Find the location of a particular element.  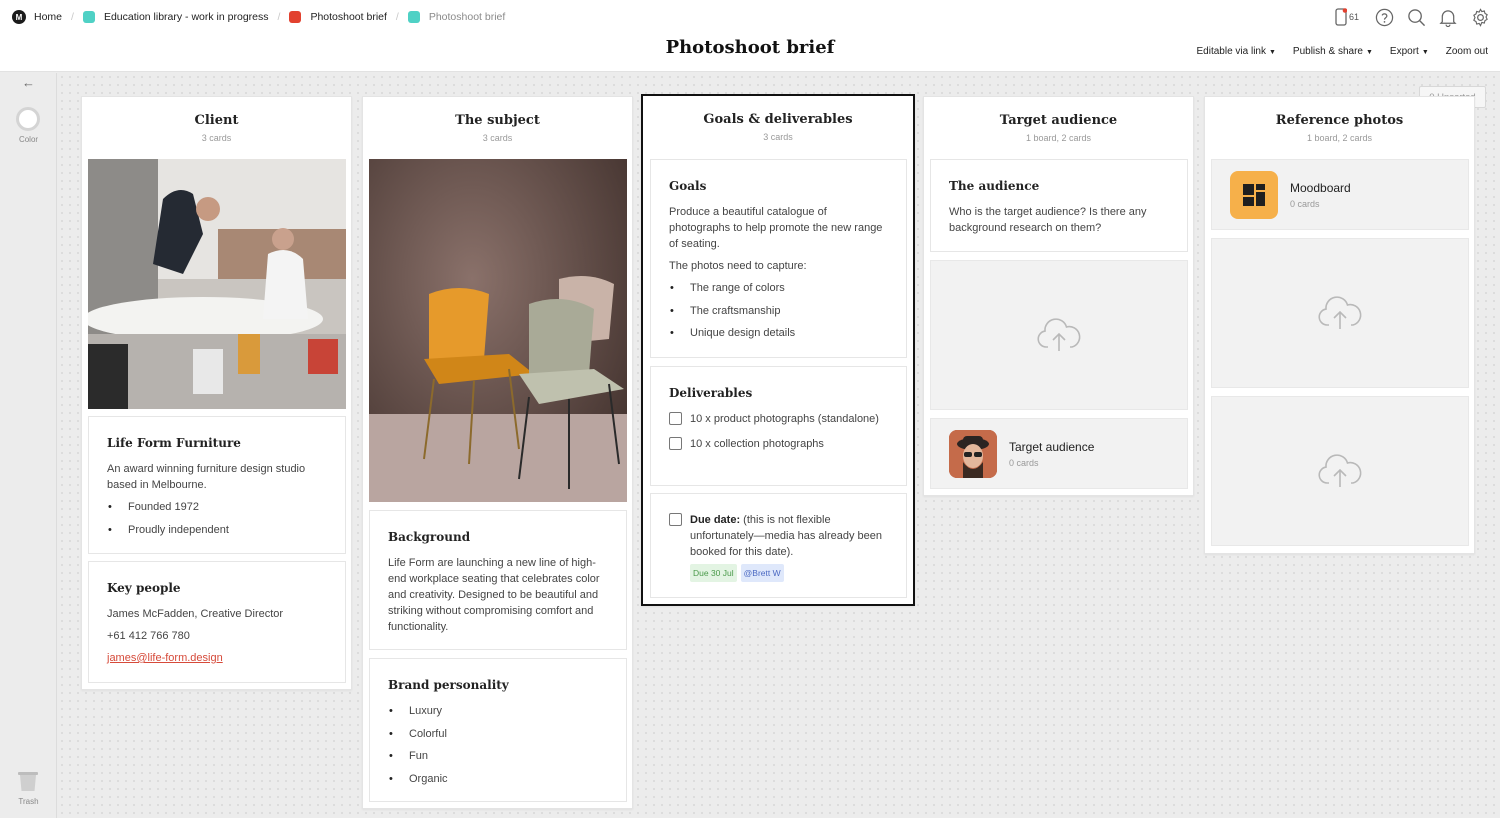

publish-share-menu: Publish & share ▼ is located at coordinates (1333, 51).